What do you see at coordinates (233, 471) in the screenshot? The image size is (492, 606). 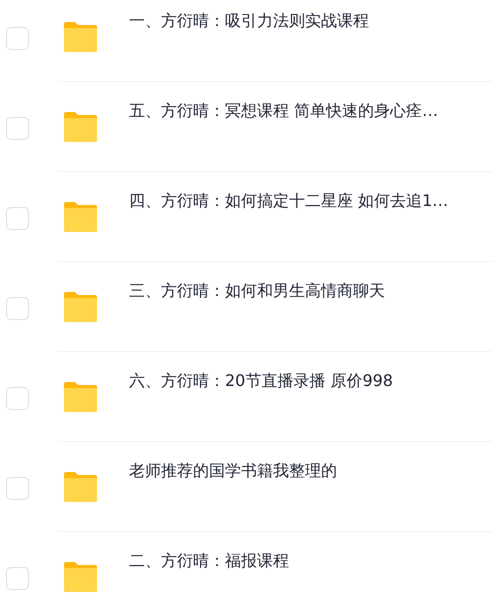 I see `folder-name: 老师推荐的国学书籍我整理的` at bounding box center [233, 471].